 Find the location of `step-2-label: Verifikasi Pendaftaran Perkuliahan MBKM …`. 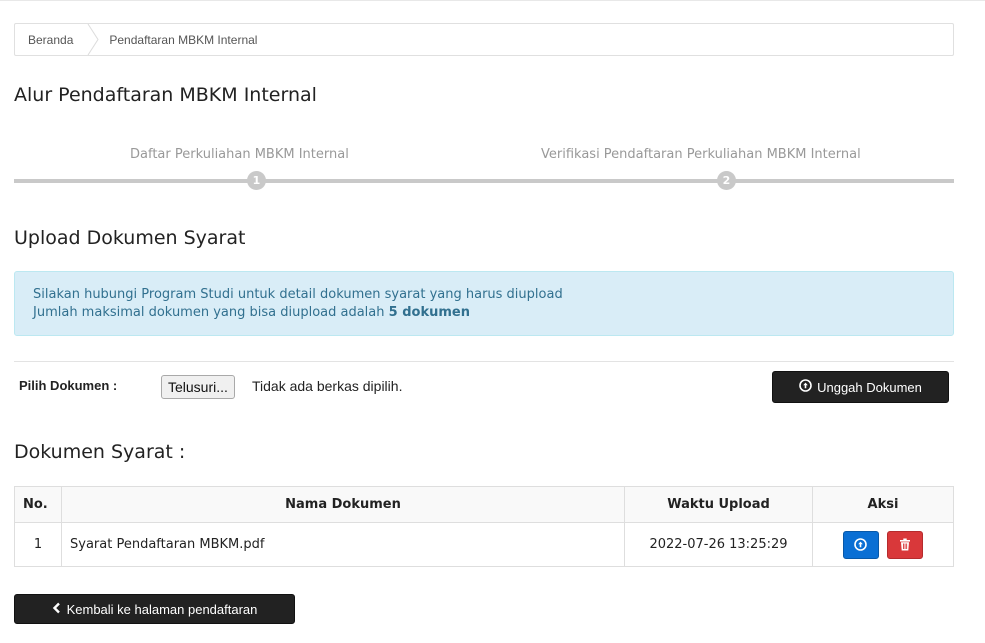

step-2-label: Verifikasi Pendaftaran Perkuliahan MBKM … is located at coordinates (701, 154).